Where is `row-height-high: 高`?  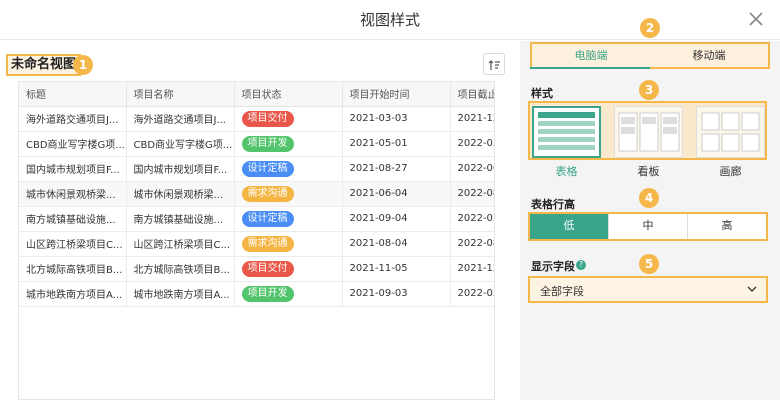 row-height-high: 高 is located at coordinates (727, 226).